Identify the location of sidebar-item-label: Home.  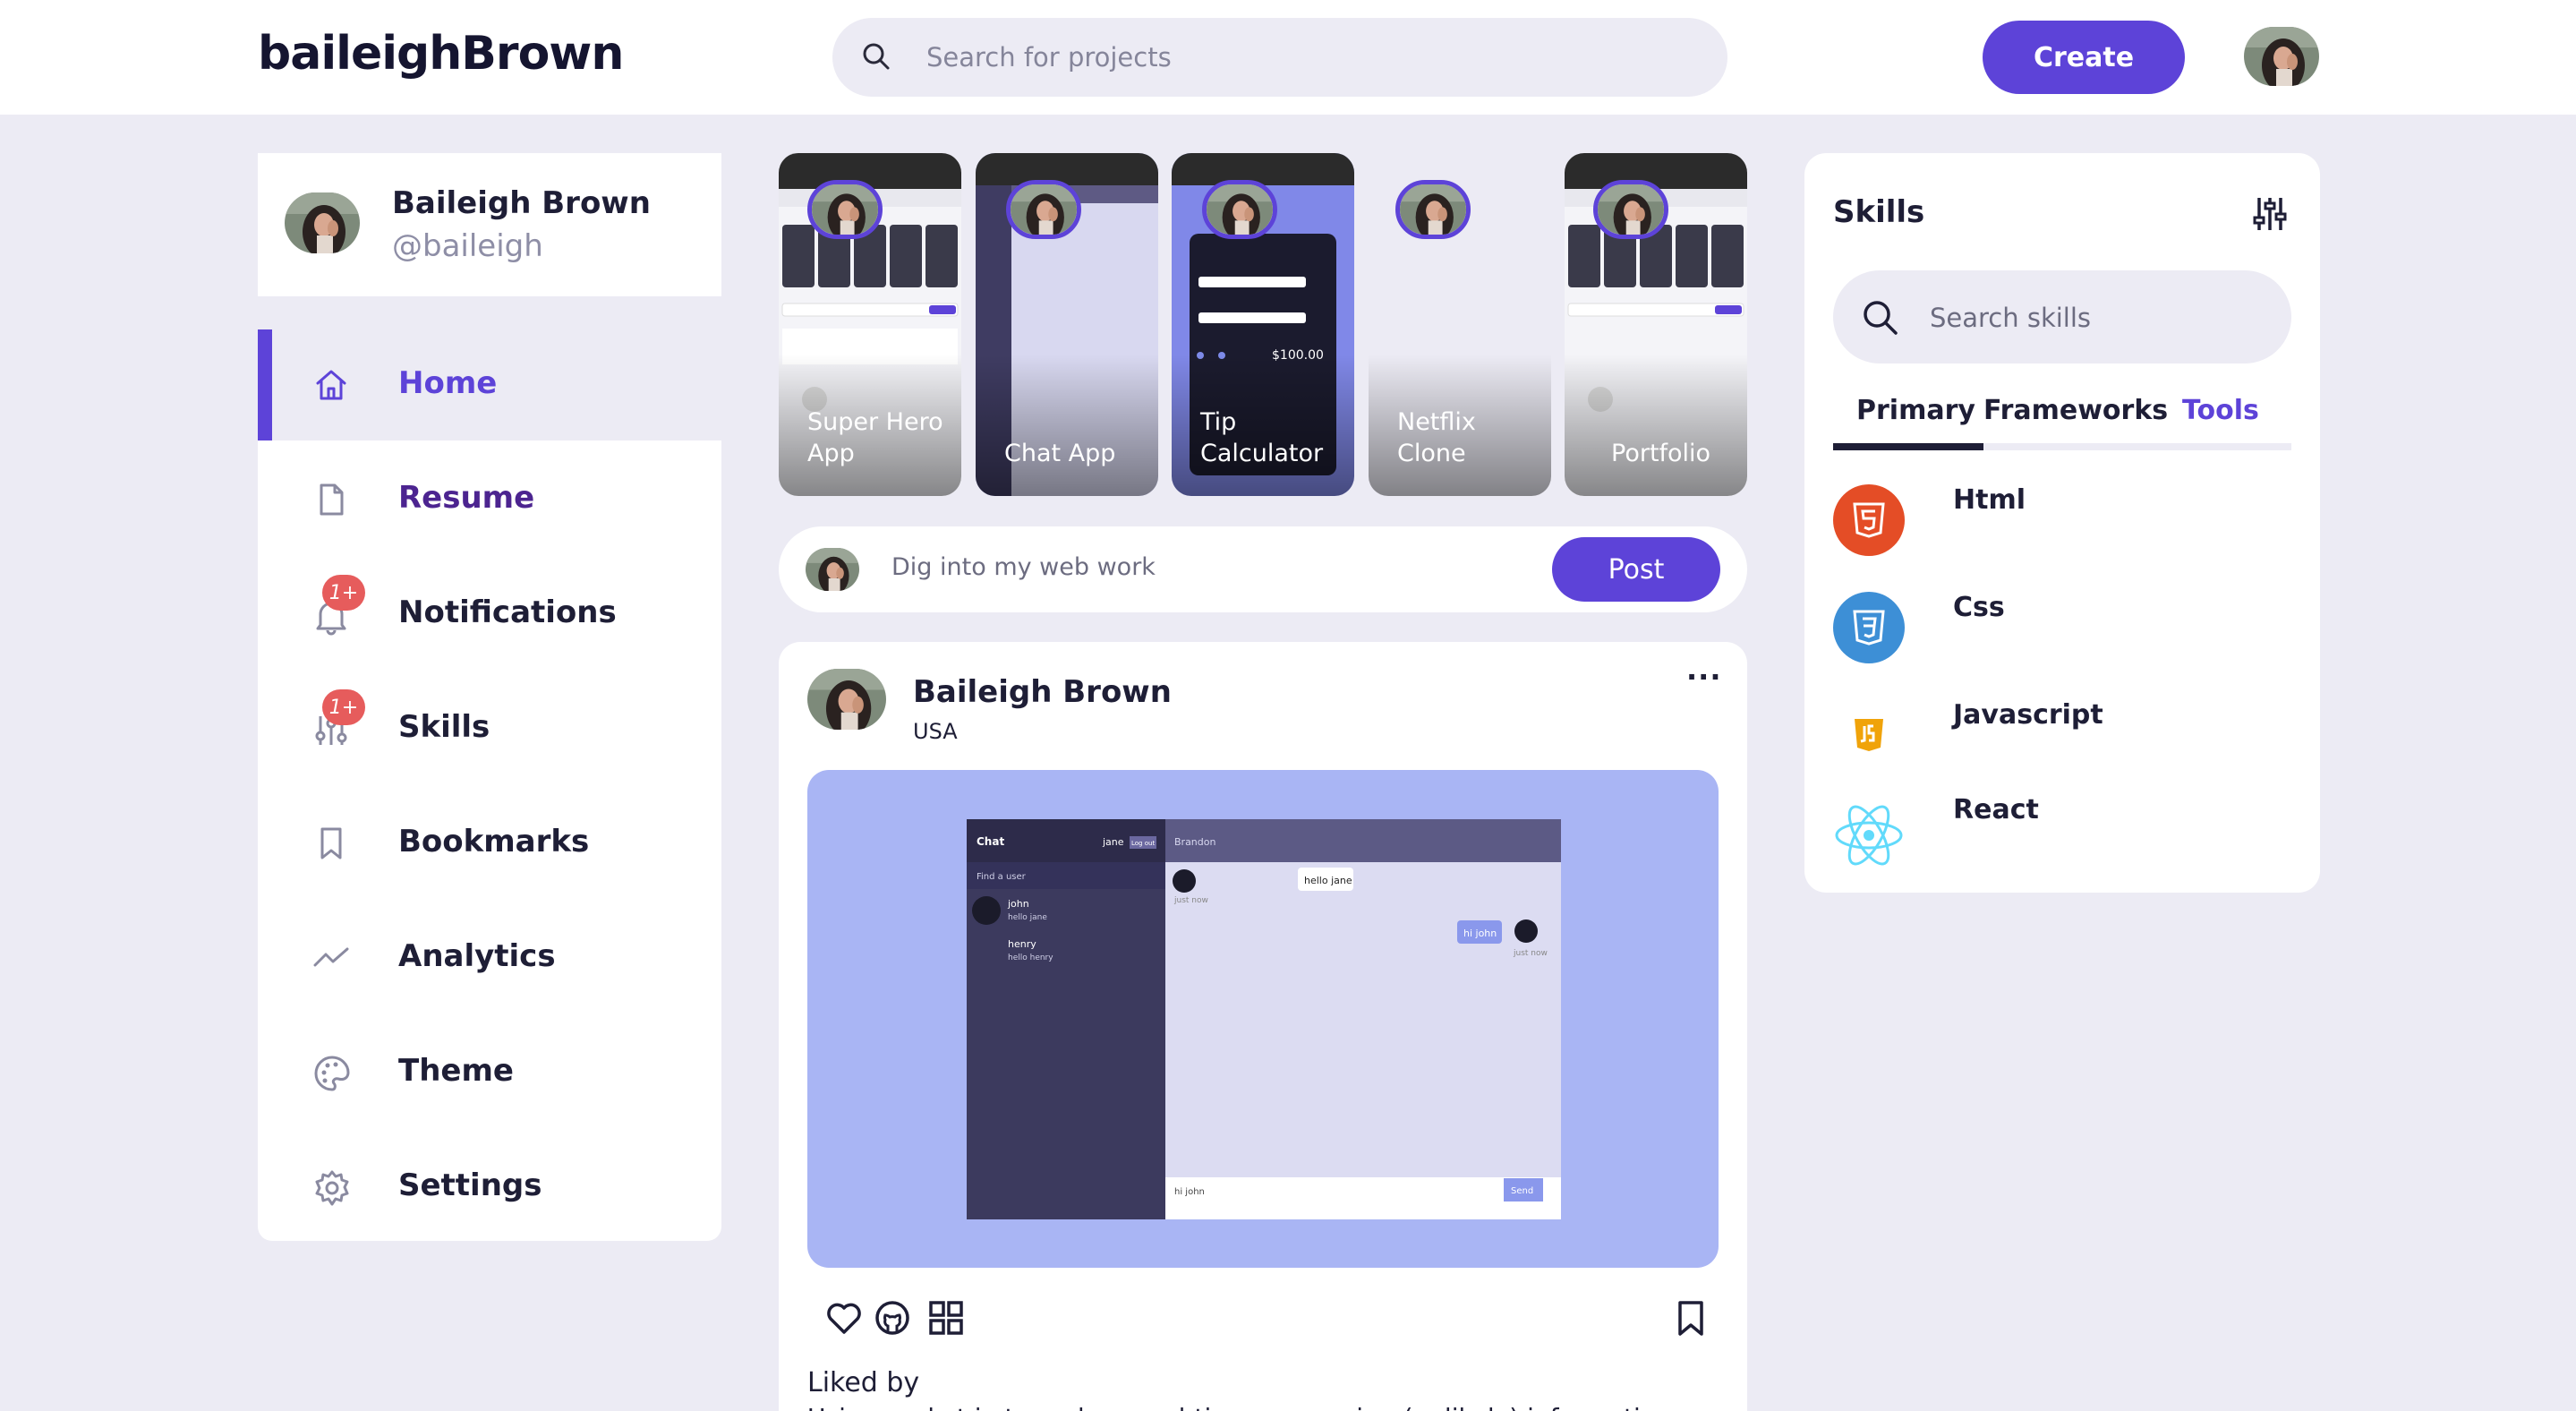
(448, 383).